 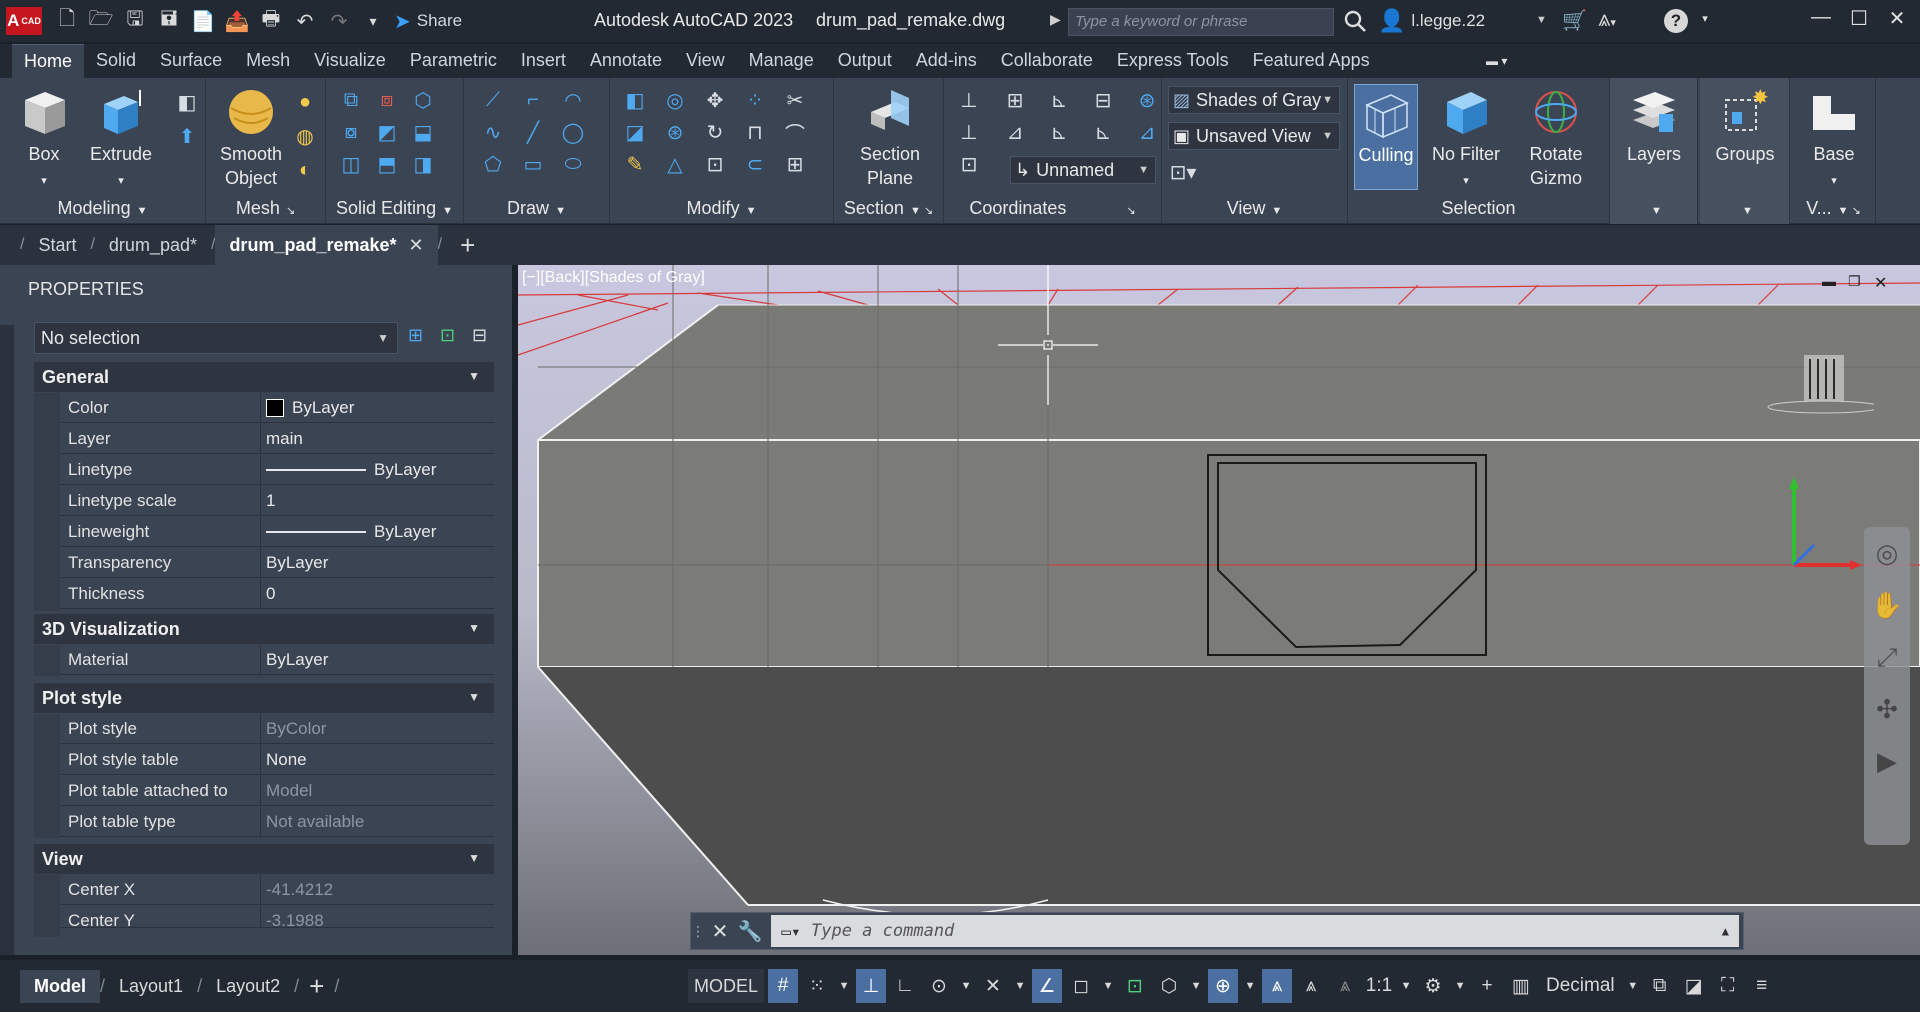 What do you see at coordinates (969, 164) in the screenshot?
I see `ucs-object-icon: ⊡` at bounding box center [969, 164].